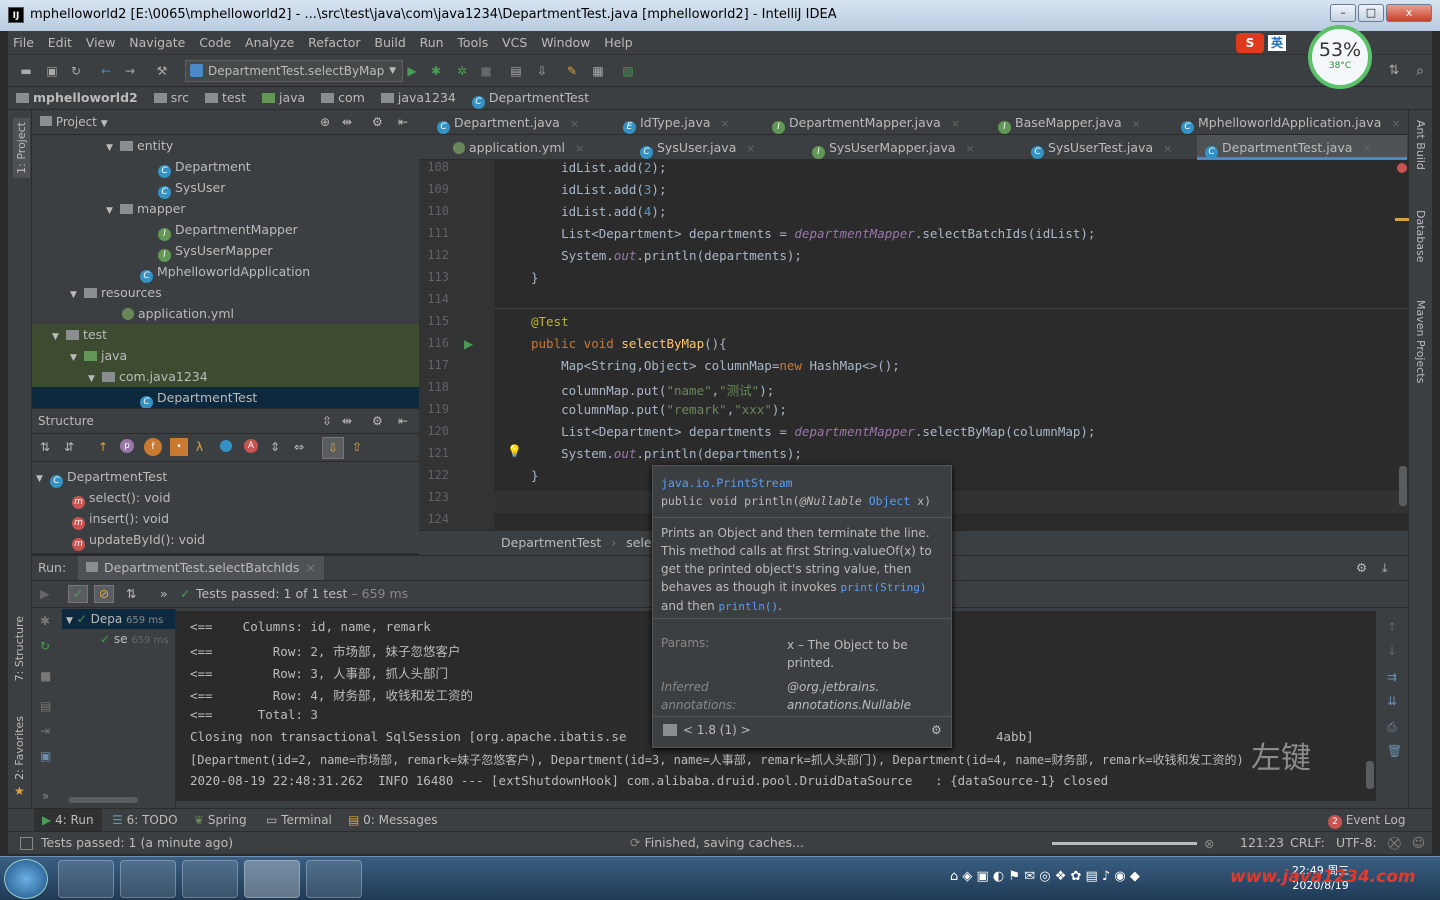 Image resolution: width=1440 pixels, height=900 pixels. What do you see at coordinates (1392, 701) in the screenshot?
I see `scroll-to-end-icon: ⇊` at bounding box center [1392, 701].